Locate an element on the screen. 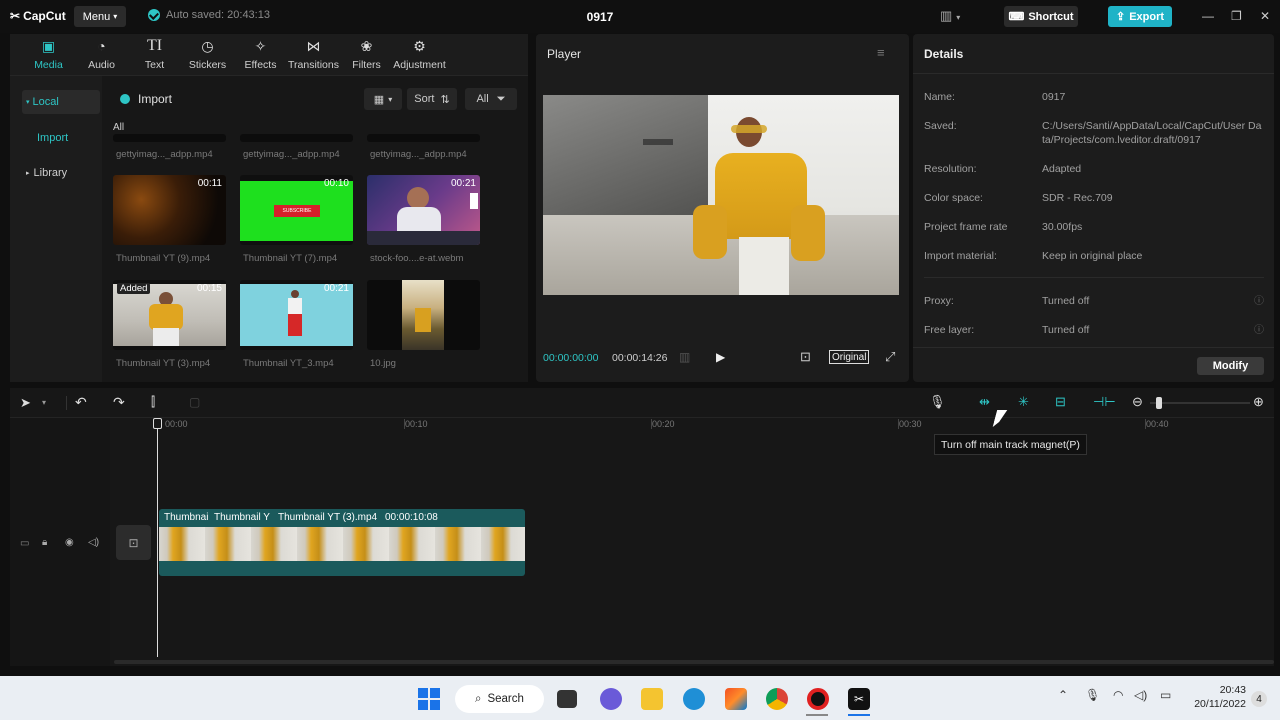  wifi-icon: ◠ is located at coordinates (1118, 695).